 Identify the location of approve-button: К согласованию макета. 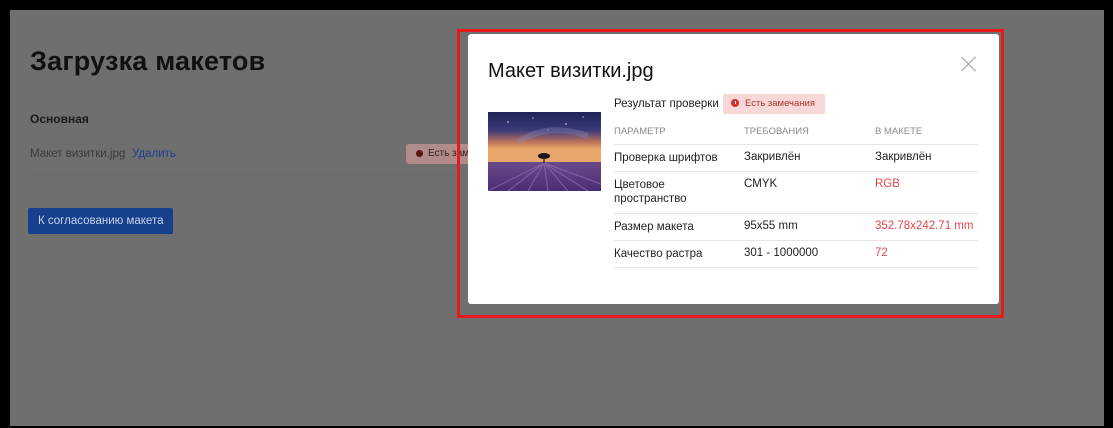
(101, 221).